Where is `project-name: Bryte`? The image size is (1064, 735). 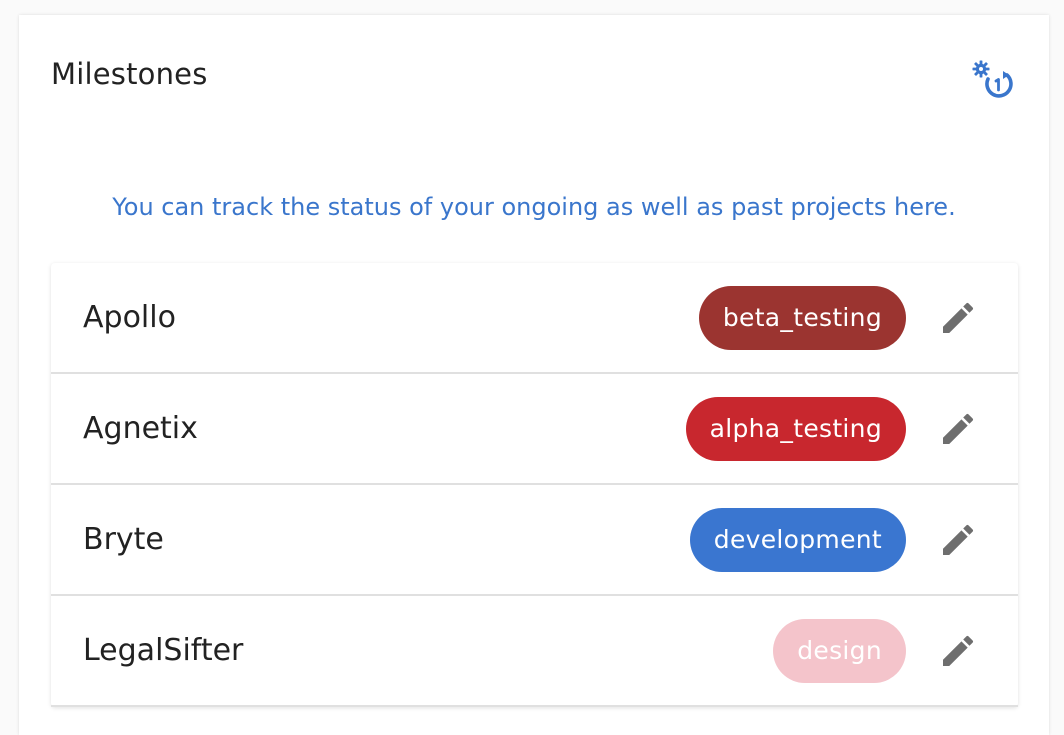 project-name: Bryte is located at coordinates (123, 539).